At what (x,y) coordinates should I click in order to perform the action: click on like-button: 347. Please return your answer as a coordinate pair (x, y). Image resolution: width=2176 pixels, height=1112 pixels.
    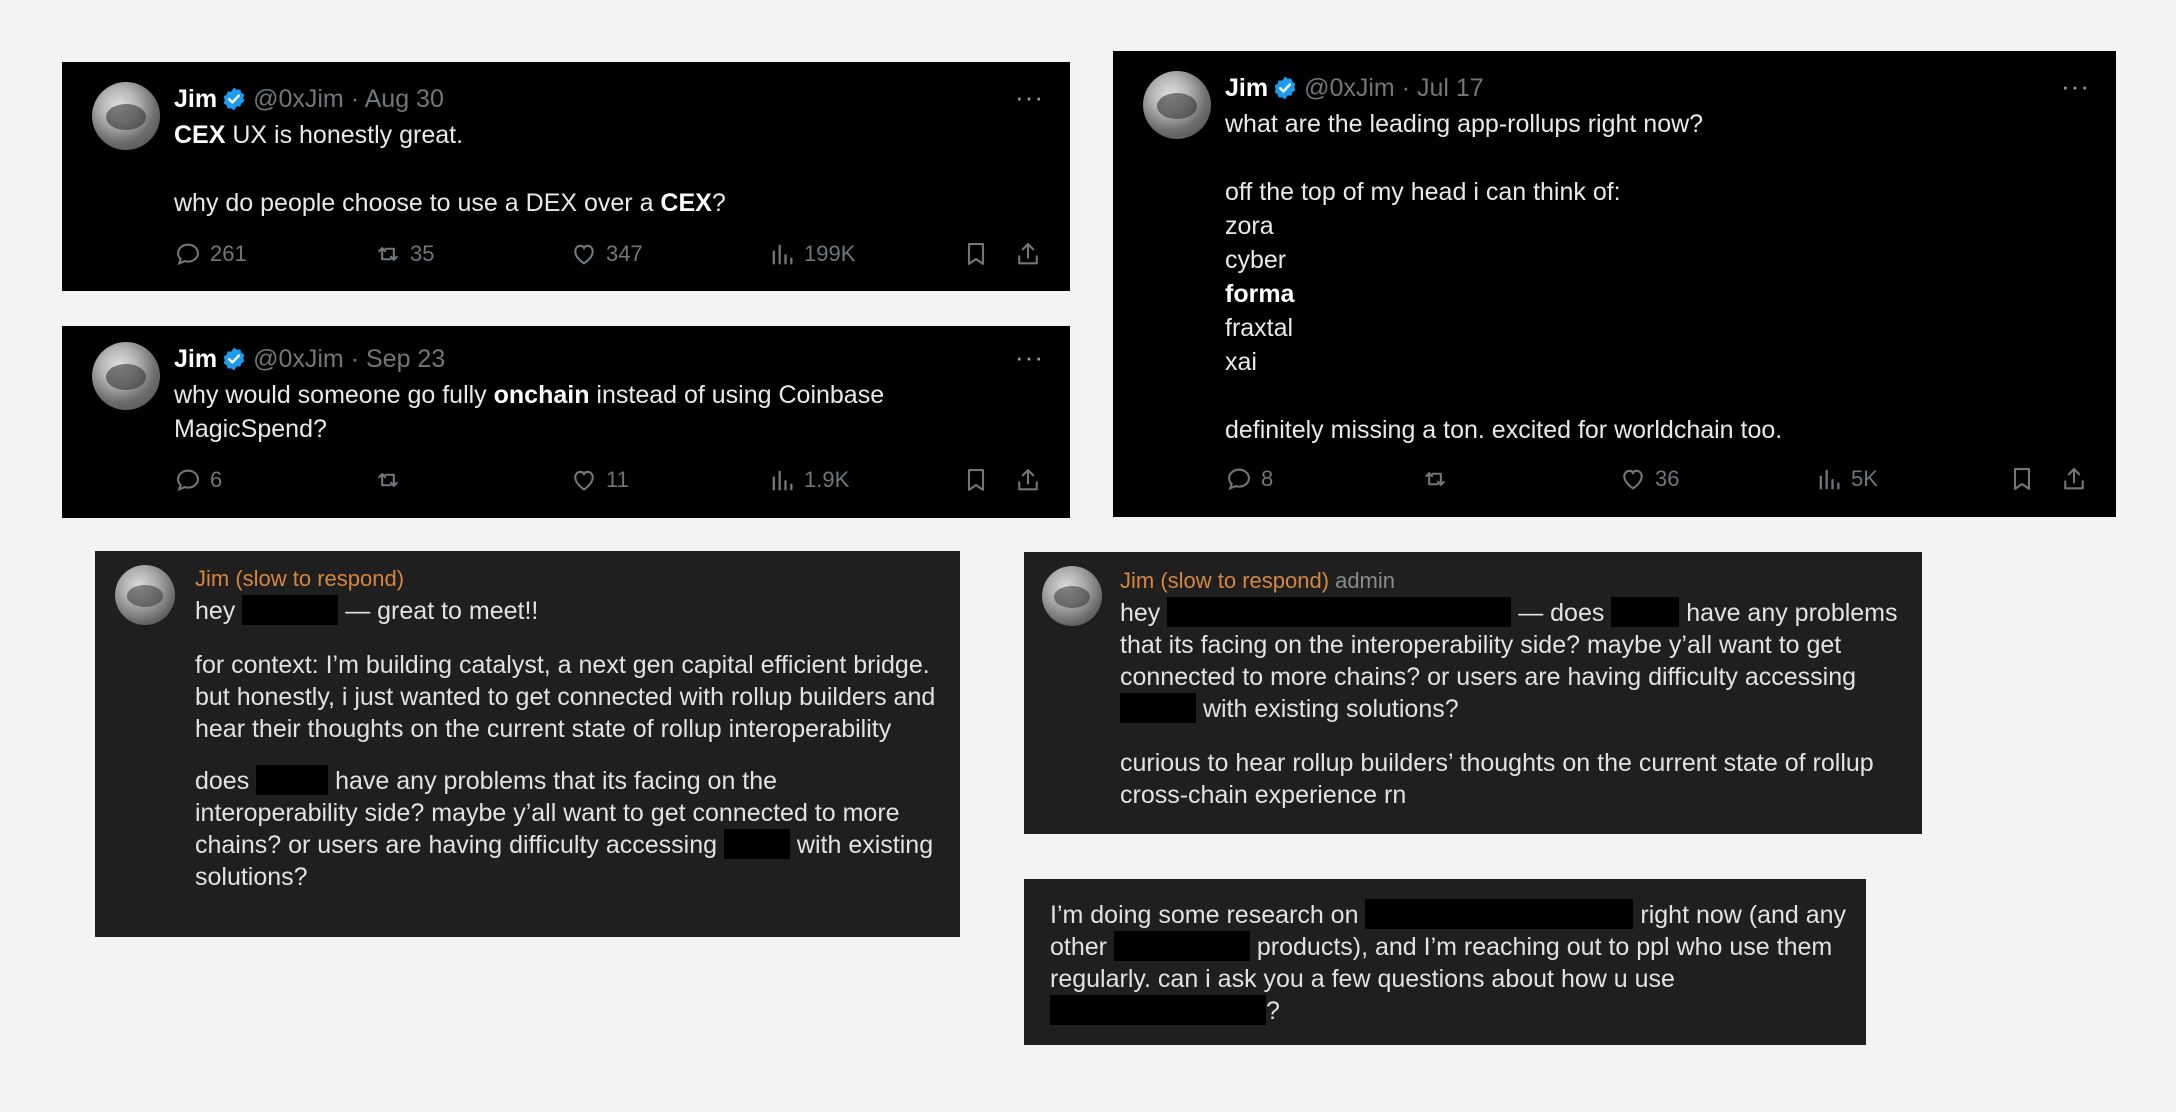
    Looking at the image, I should click on (606, 254).